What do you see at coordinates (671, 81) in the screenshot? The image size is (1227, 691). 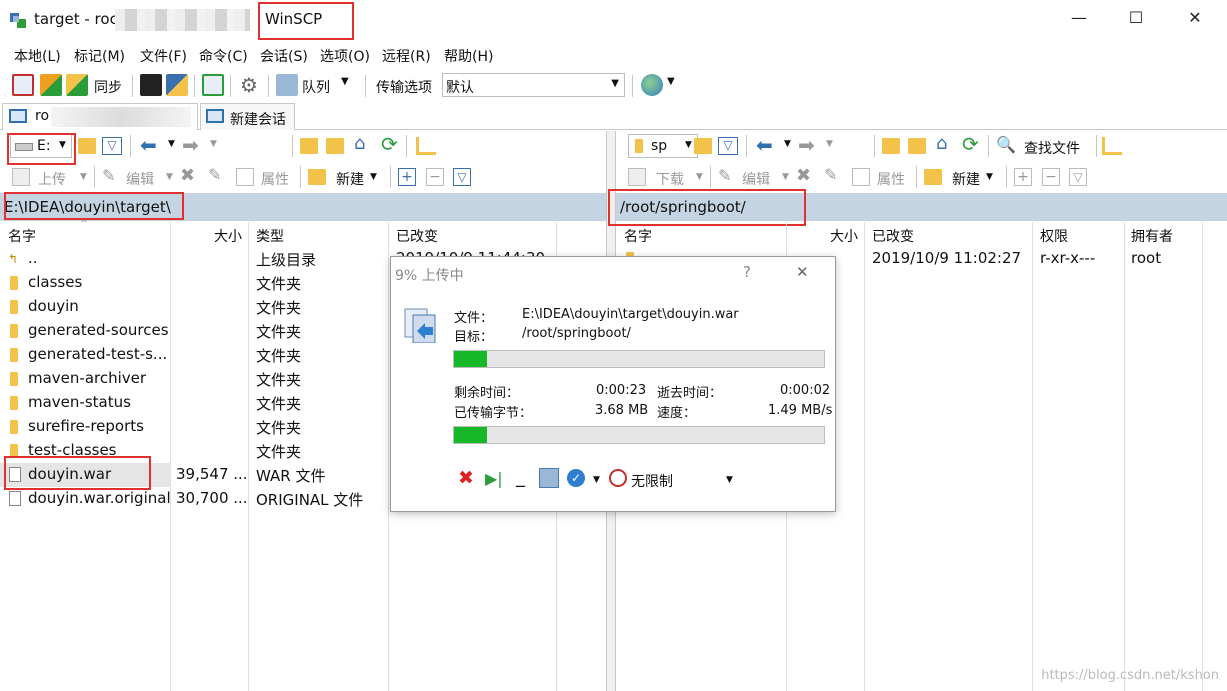 I see `globe-dropdown-icon: ▼` at bounding box center [671, 81].